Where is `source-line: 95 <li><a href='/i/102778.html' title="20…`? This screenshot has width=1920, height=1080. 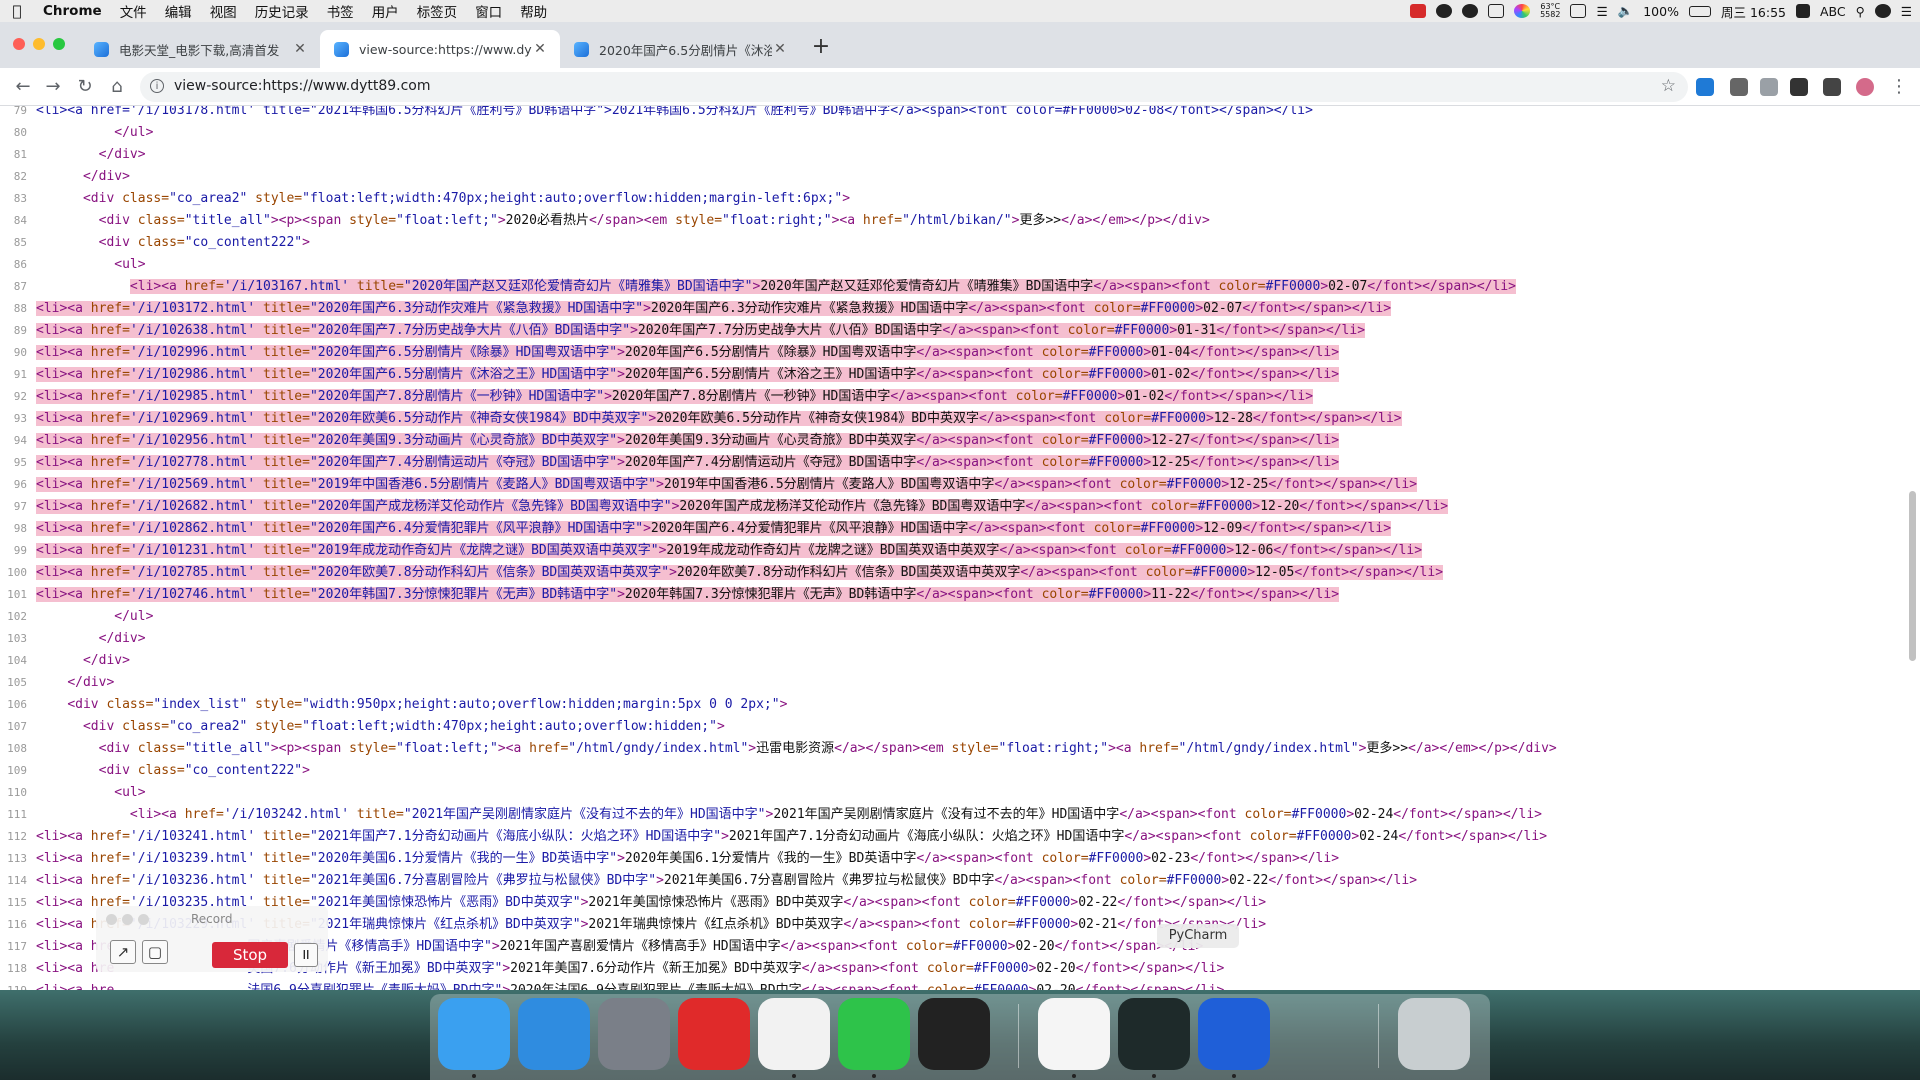 source-line: 95 <li><a href='/i/102778.html' title="20… is located at coordinates (950, 463).